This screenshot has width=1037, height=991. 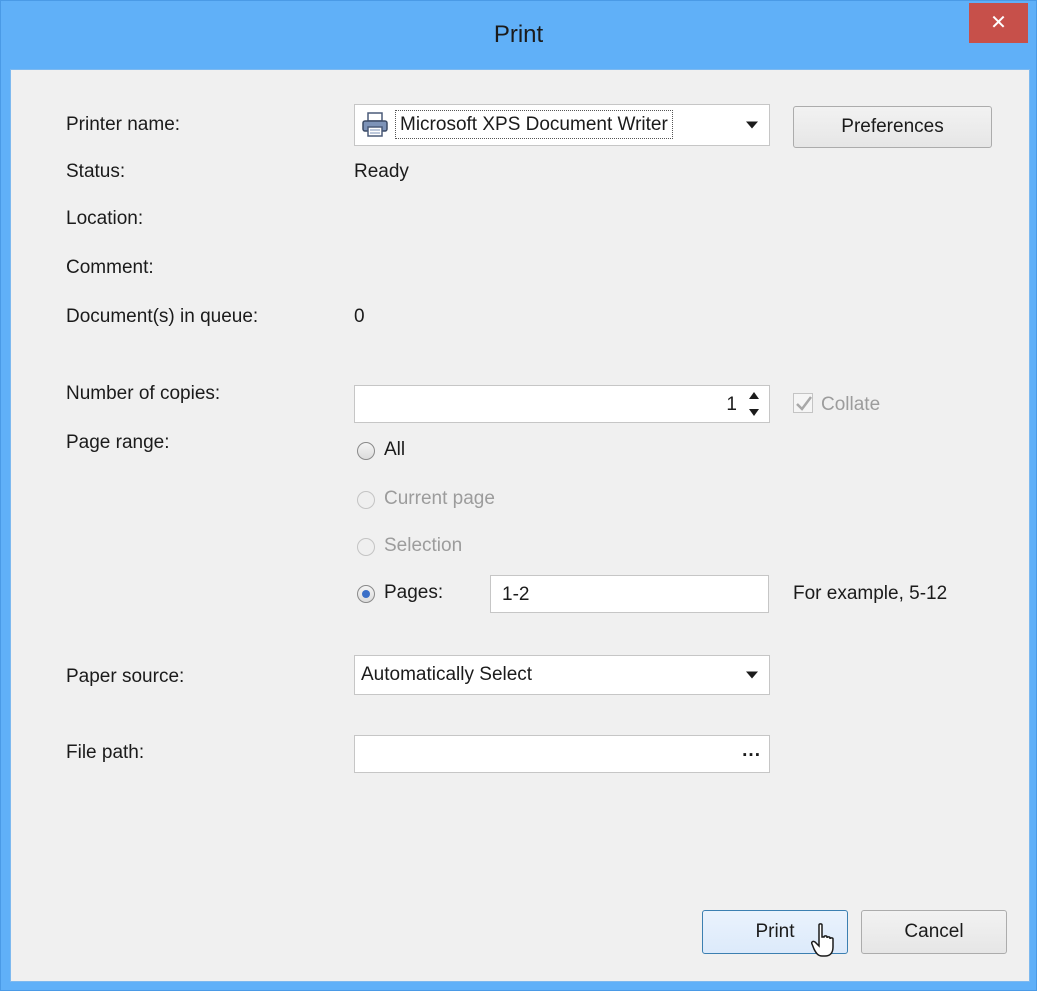 I want to click on docs-in-queue-label: Document(s) in queue:, so click(x=162, y=316).